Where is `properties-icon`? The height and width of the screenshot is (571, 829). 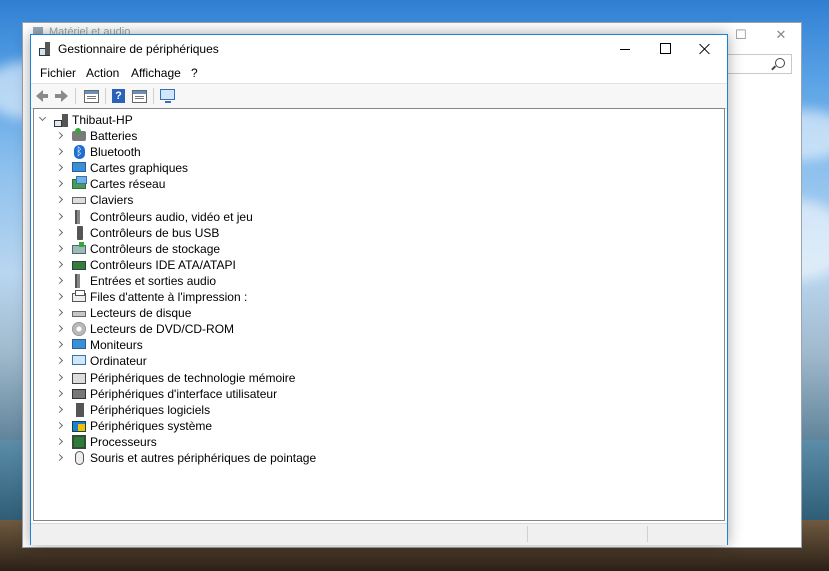 properties-icon is located at coordinates (91, 96).